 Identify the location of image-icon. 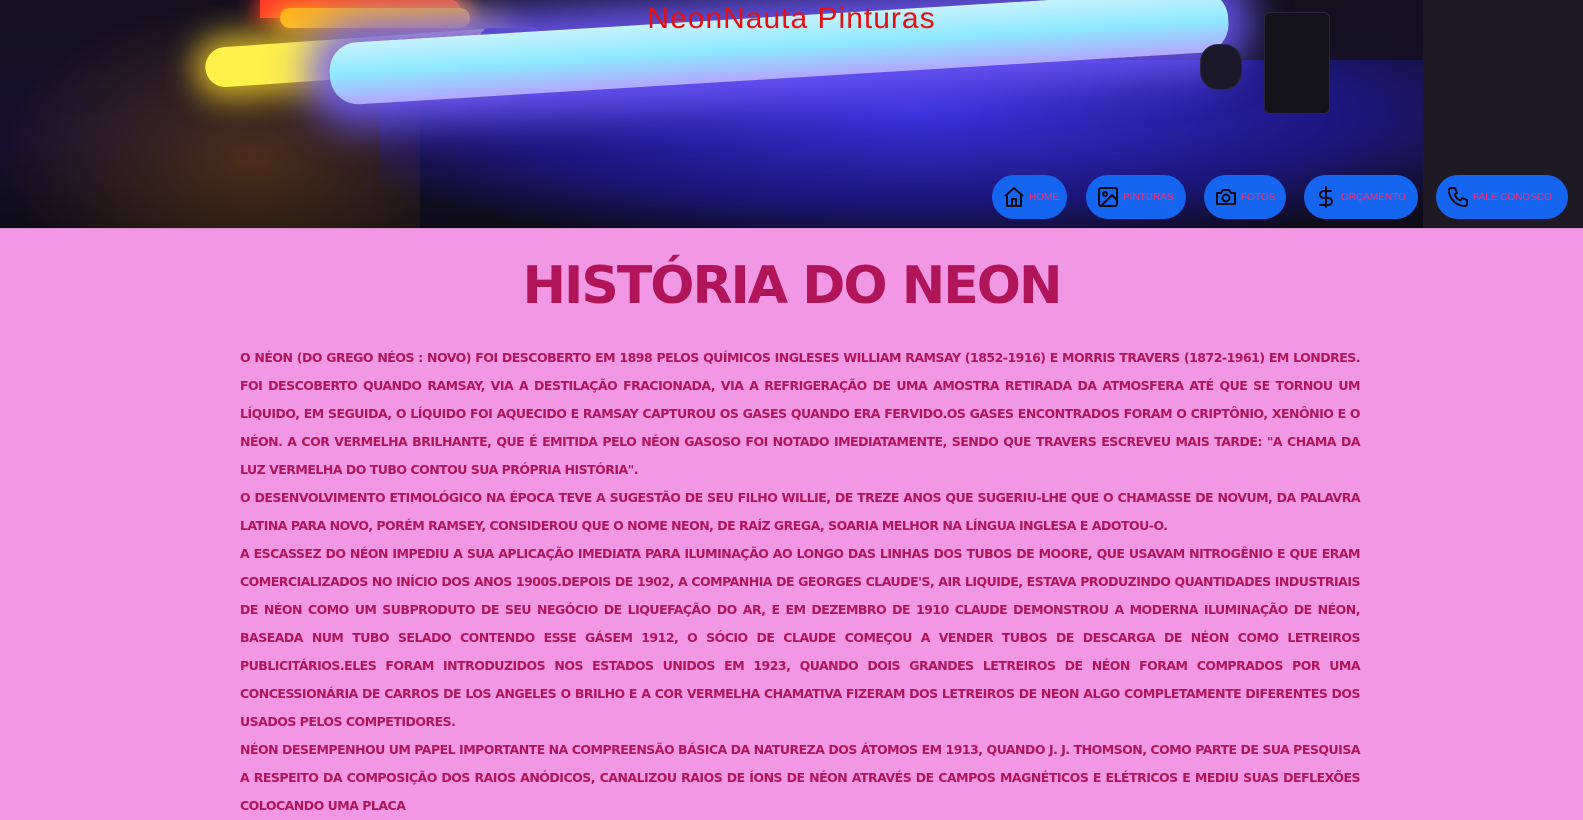
(1108, 197).